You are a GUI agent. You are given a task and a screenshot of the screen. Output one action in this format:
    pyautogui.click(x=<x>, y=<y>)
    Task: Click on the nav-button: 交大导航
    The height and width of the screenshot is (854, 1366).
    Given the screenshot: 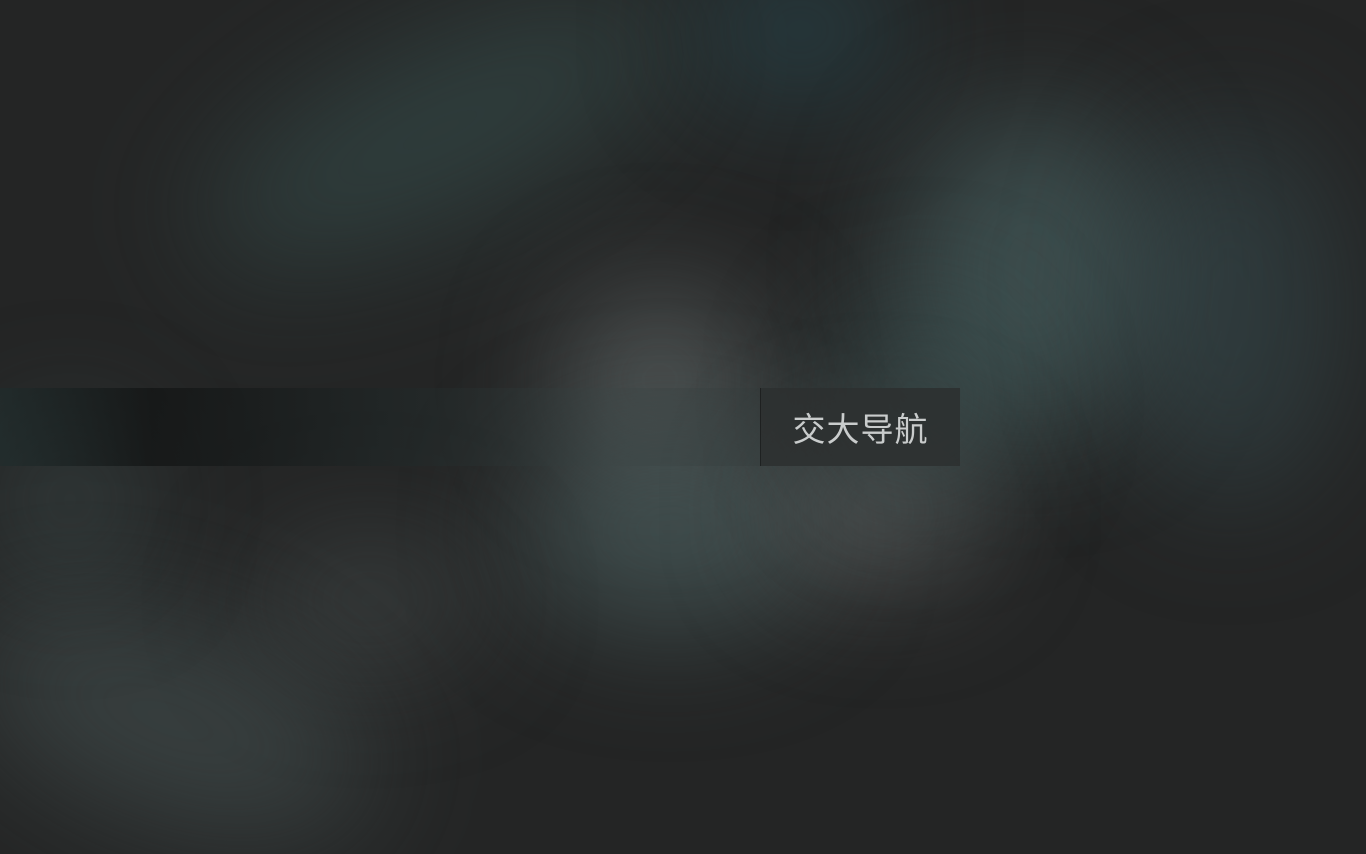 What is the action you would take?
    pyautogui.click(x=860, y=427)
    